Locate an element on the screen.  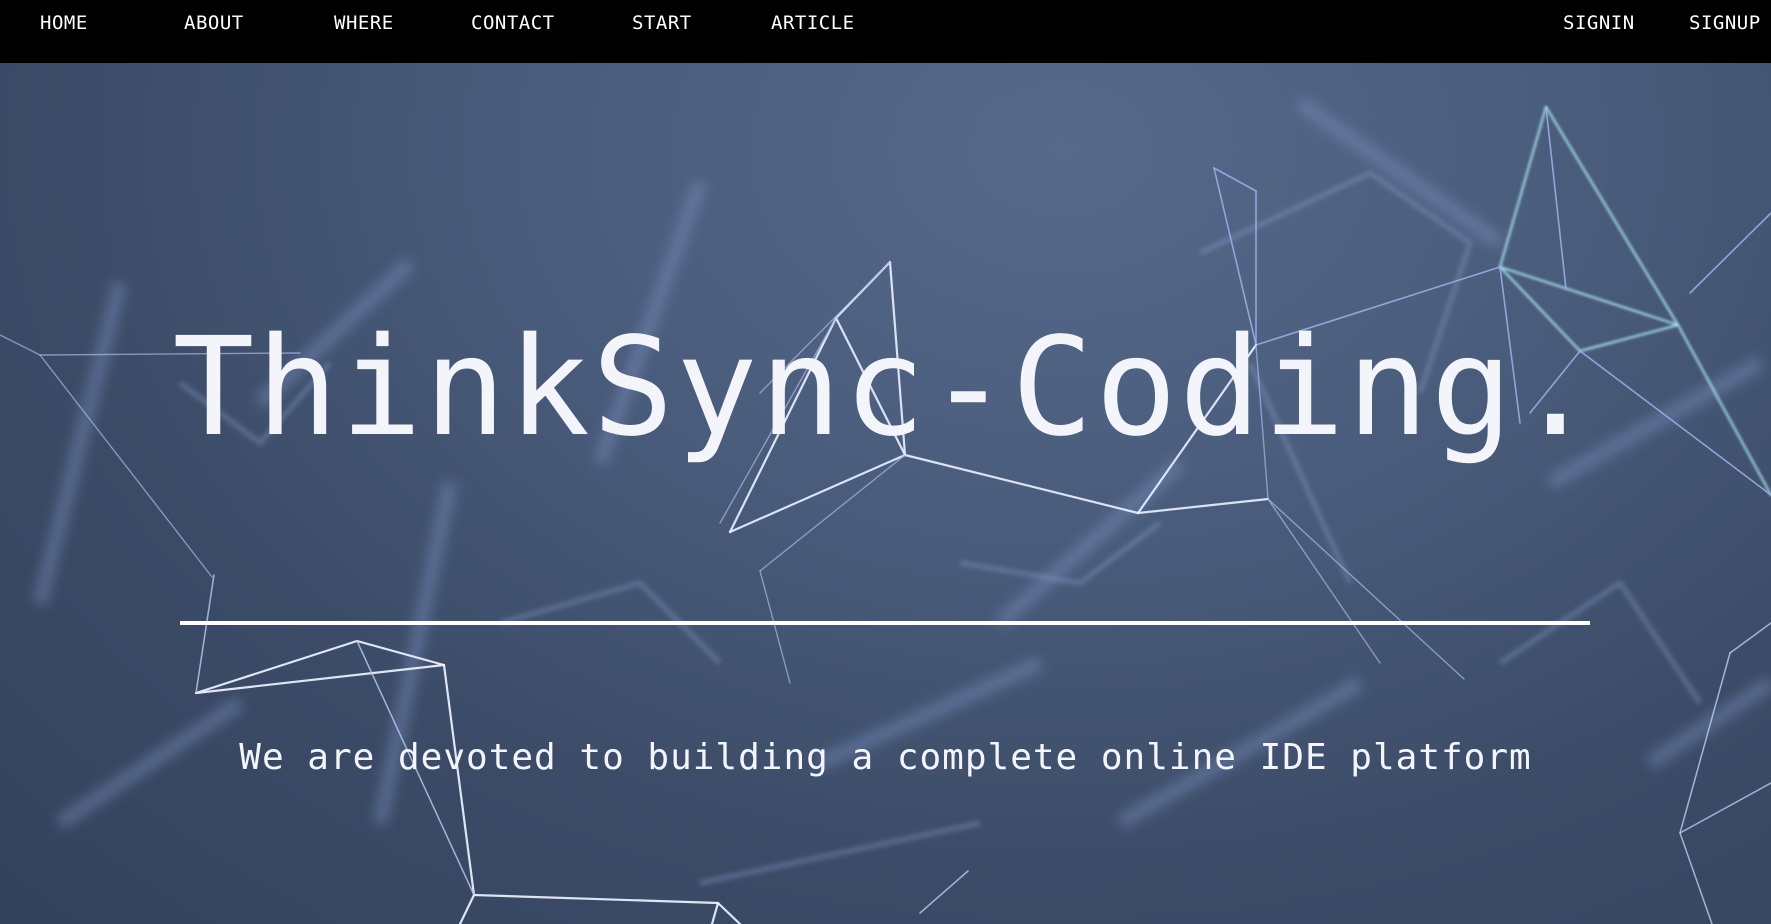
nav-about-link: ABOUT is located at coordinates (214, 23).